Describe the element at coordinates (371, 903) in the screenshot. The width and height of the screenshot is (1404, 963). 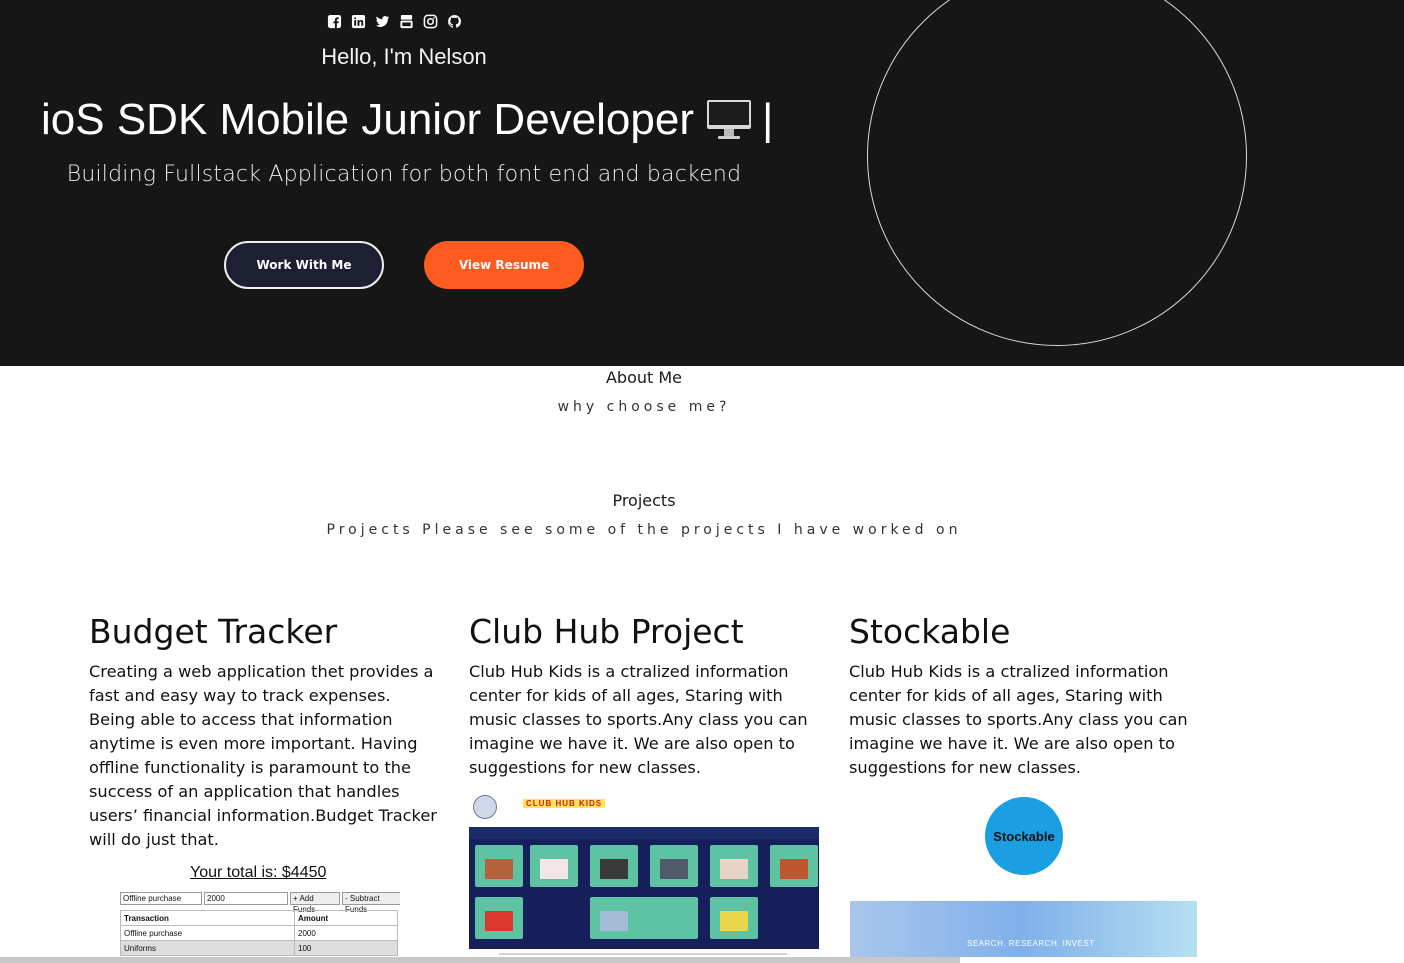
I see `subtract-funds-button: - Subtract Funds` at that location.